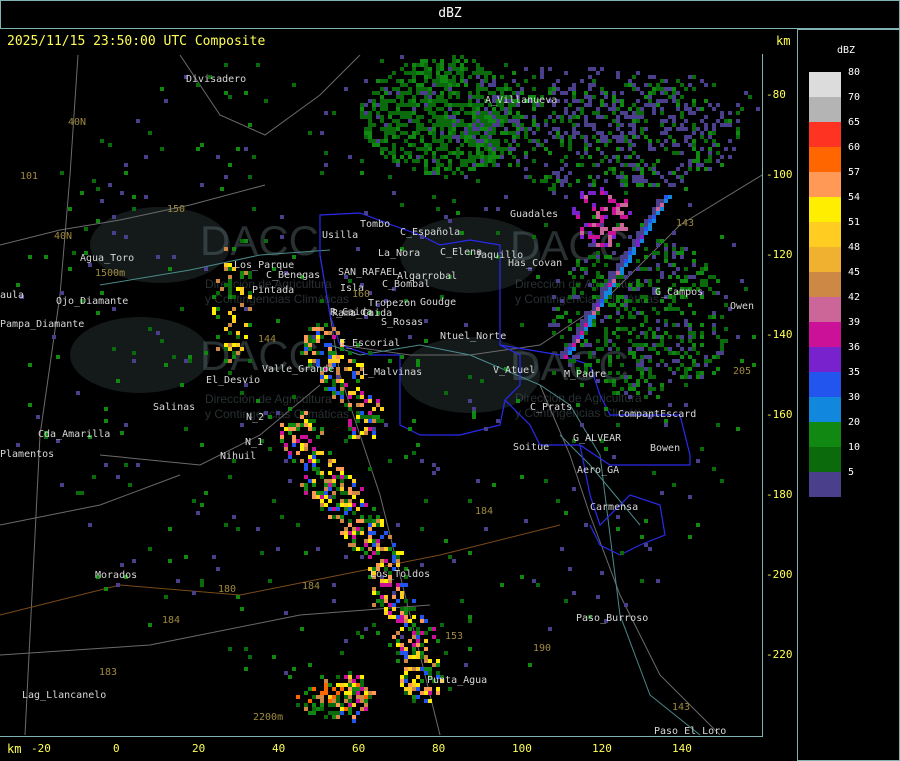 The height and width of the screenshot is (761, 900). What do you see at coordinates (136, 41) in the screenshot?
I see `timestamp-label: 2025/11/15 23:50:00 UTC Composite` at bounding box center [136, 41].